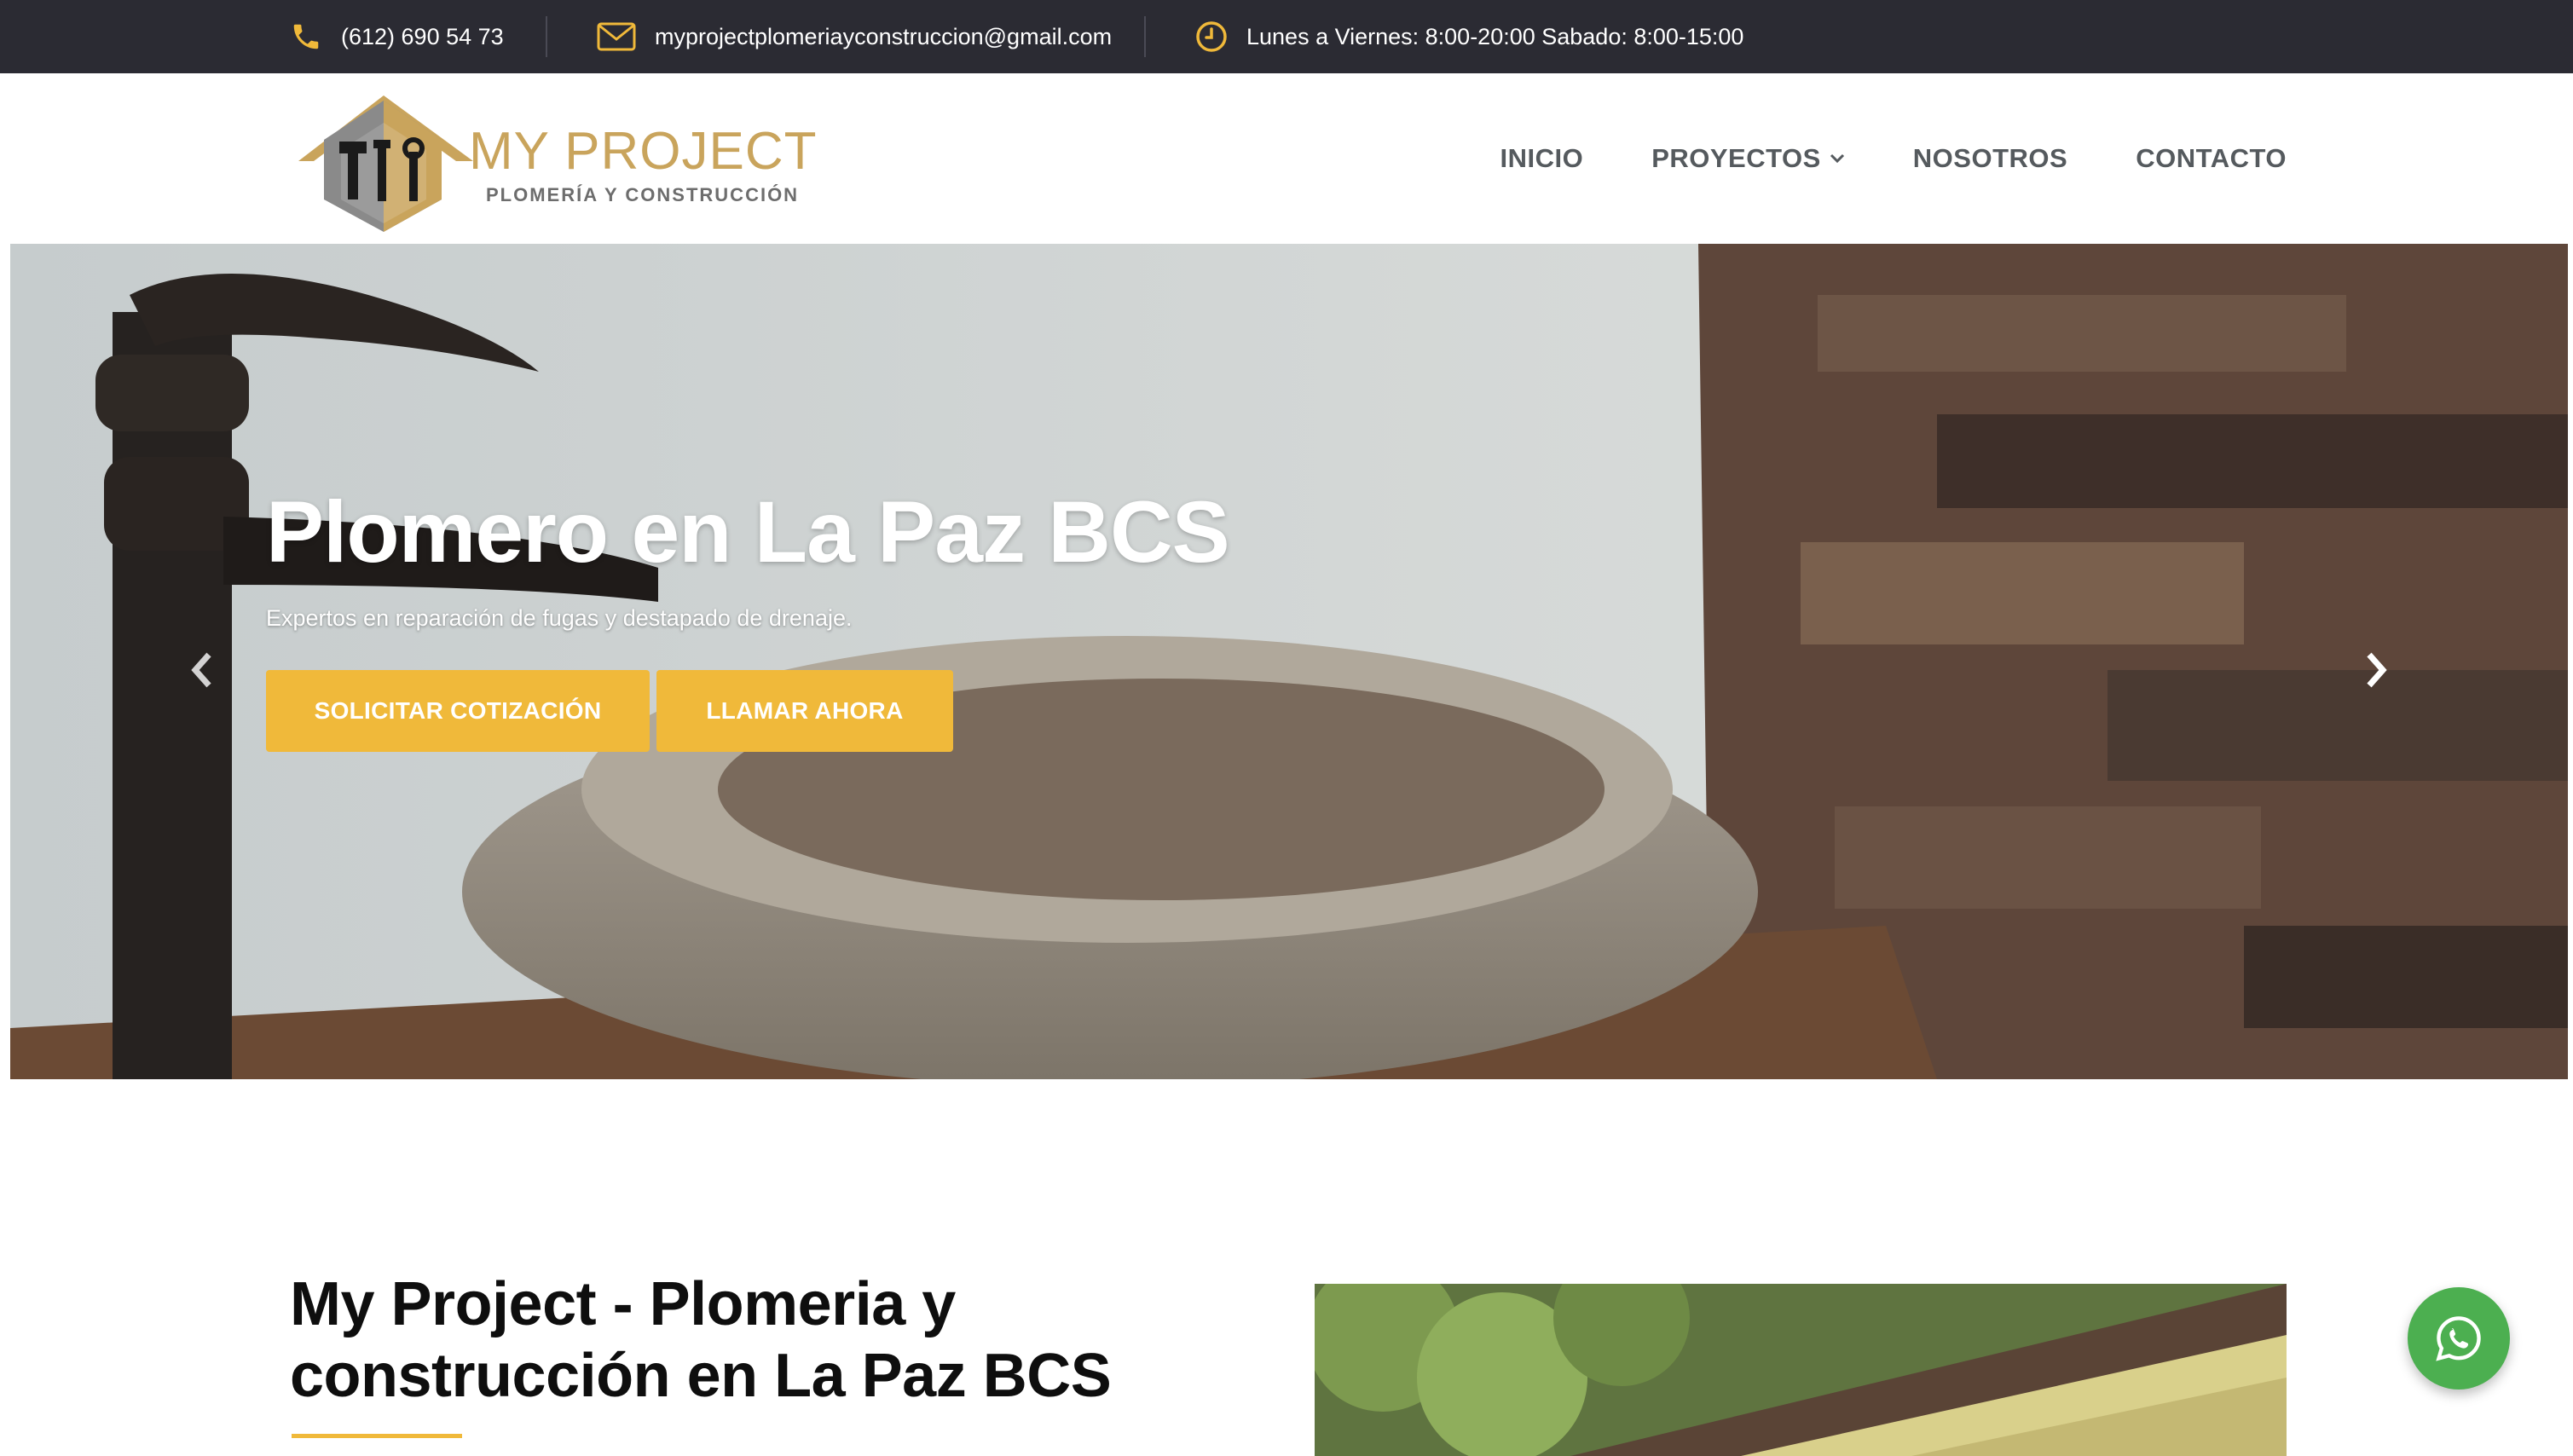 The image size is (2573, 1456). Describe the element at coordinates (701, 1376) in the screenshot. I see `about-heading-line2: construcción en La Paz BCS` at that location.